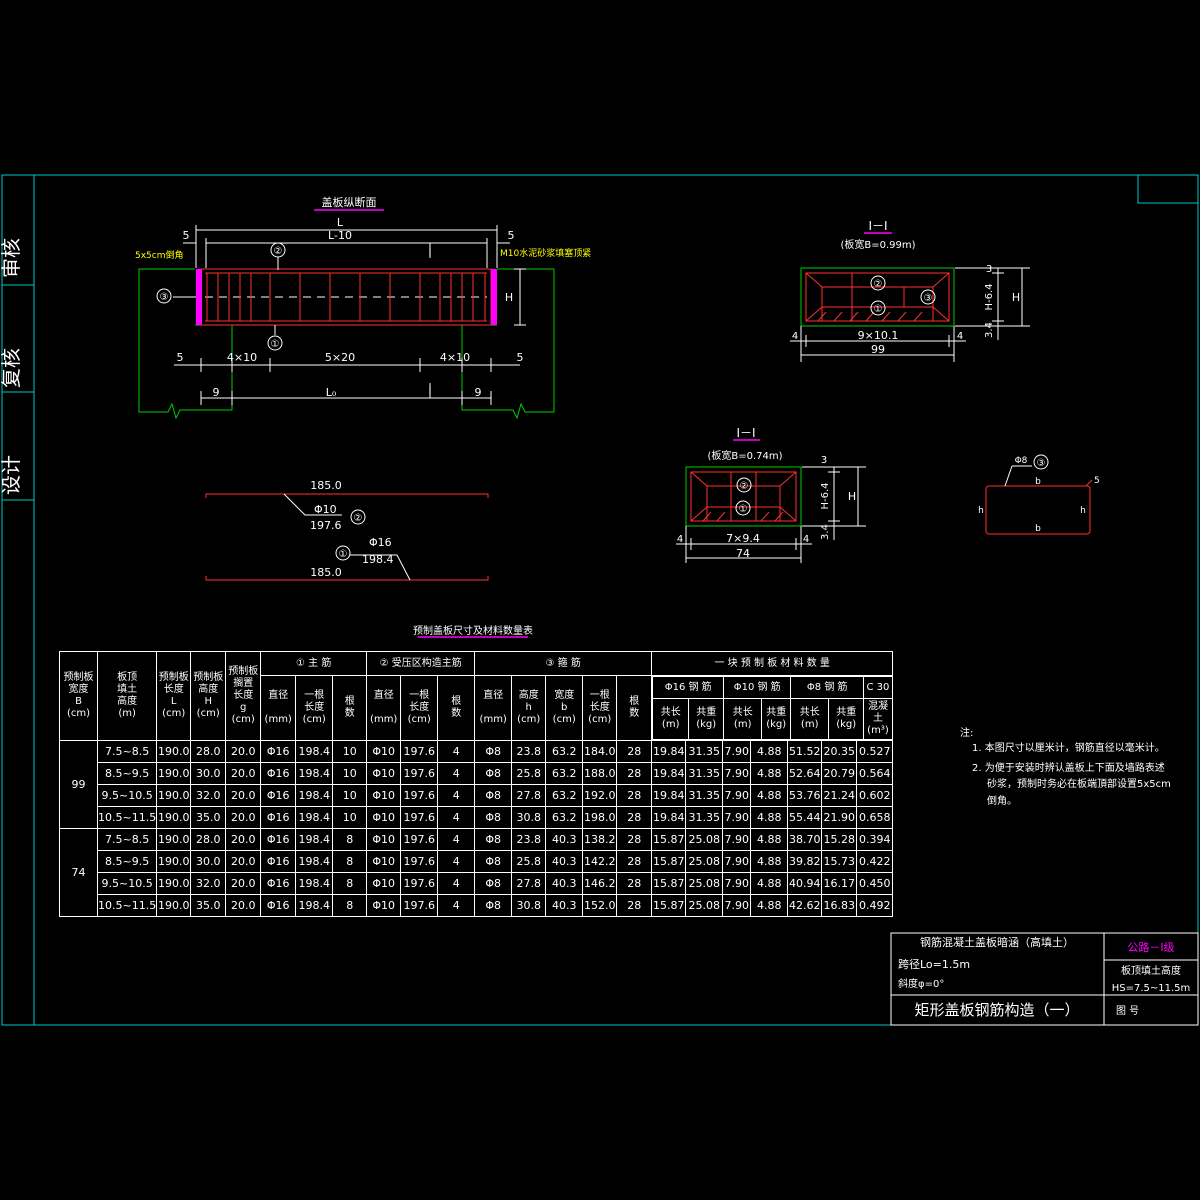 The width and height of the screenshot is (1200, 1200). Describe the element at coordinates (743, 538) in the screenshot. I see `sectionB-dim-7x94: 7×9.4` at that location.